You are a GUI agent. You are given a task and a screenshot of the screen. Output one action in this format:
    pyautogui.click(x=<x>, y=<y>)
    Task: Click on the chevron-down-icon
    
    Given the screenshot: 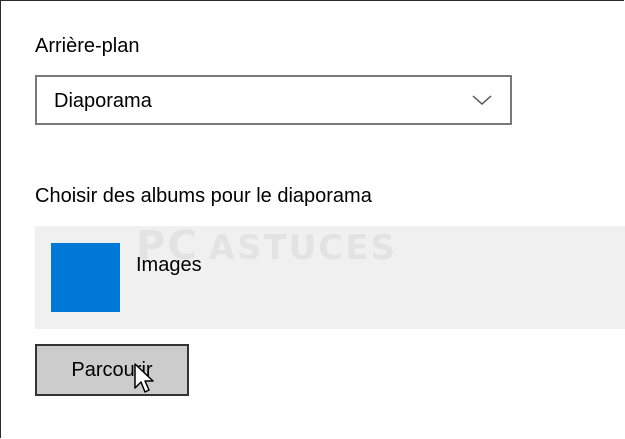 What is the action you would take?
    pyautogui.click(x=482, y=100)
    